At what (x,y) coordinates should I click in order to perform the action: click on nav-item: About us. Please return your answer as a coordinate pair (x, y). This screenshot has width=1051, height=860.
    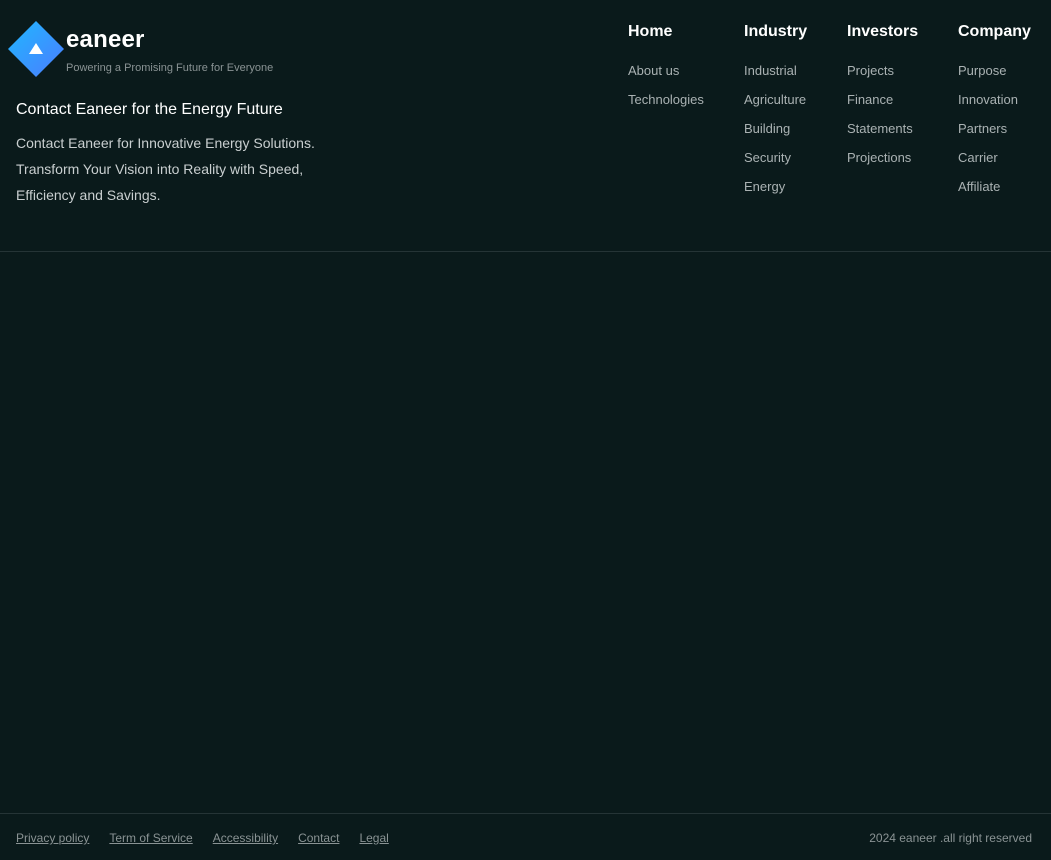
    Looking at the image, I should click on (666, 75).